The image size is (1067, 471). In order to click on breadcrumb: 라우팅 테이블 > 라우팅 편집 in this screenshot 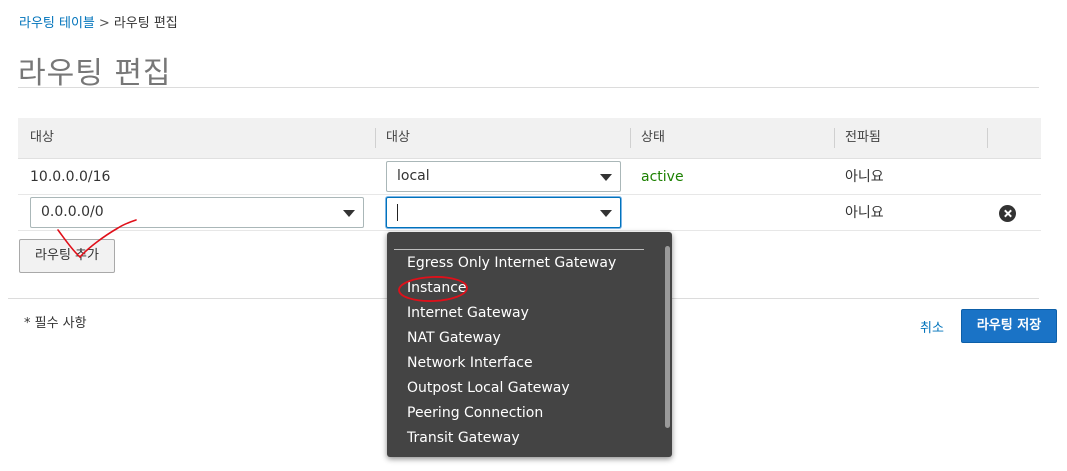, I will do `click(98, 21)`.